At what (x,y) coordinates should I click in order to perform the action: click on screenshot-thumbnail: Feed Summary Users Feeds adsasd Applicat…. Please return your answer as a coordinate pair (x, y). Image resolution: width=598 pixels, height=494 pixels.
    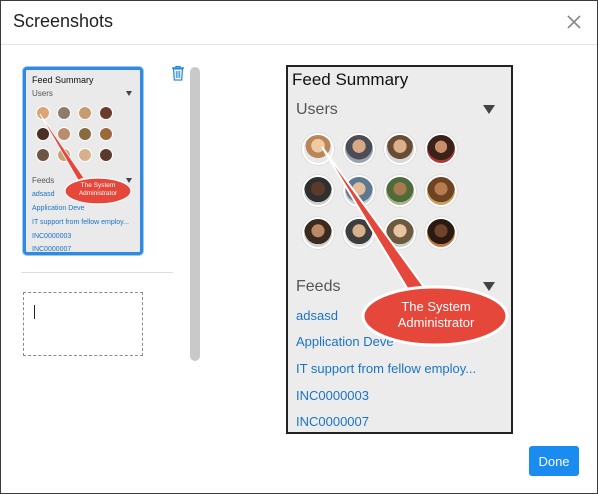
    Looking at the image, I should click on (83, 161).